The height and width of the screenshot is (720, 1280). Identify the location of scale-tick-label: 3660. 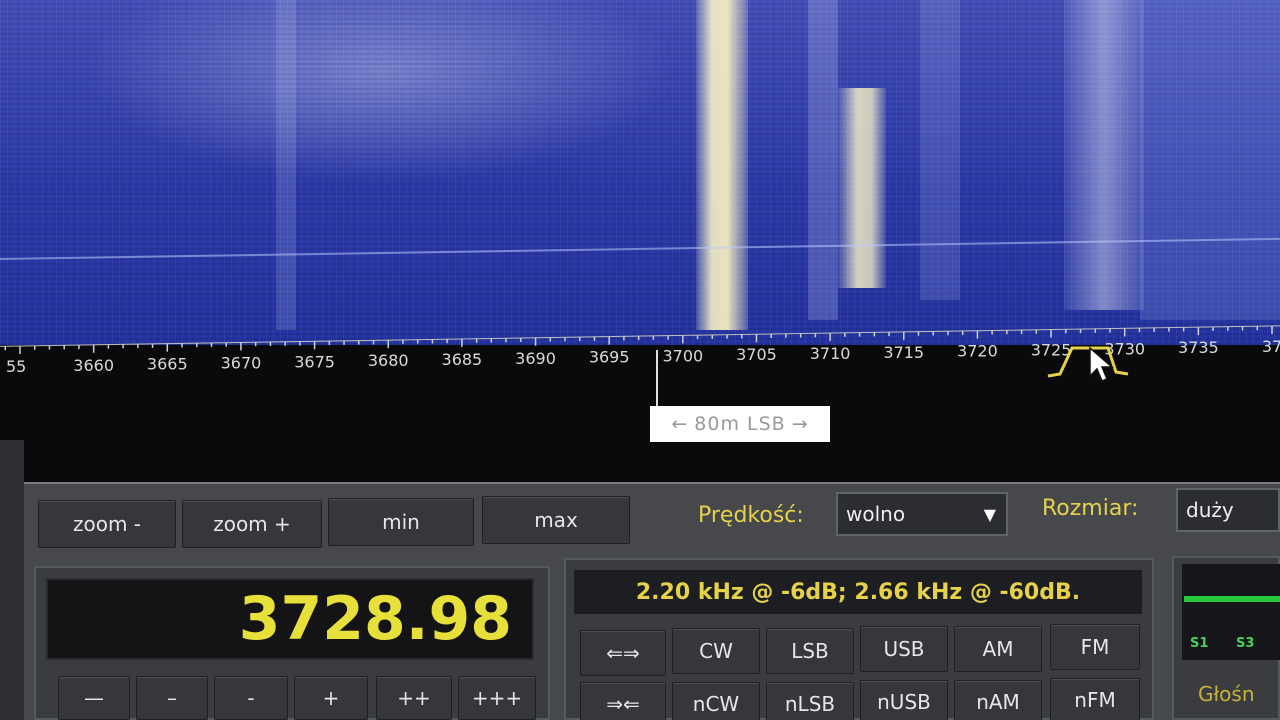
(93, 365).